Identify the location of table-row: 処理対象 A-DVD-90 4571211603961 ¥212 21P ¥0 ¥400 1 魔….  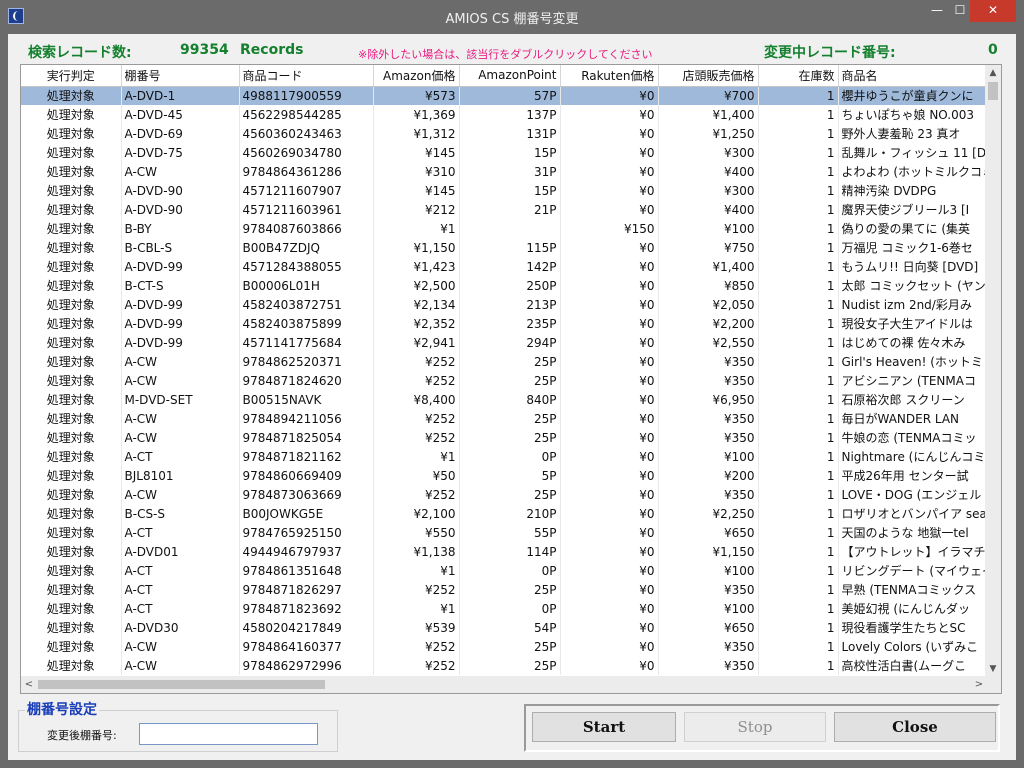
(504, 209).